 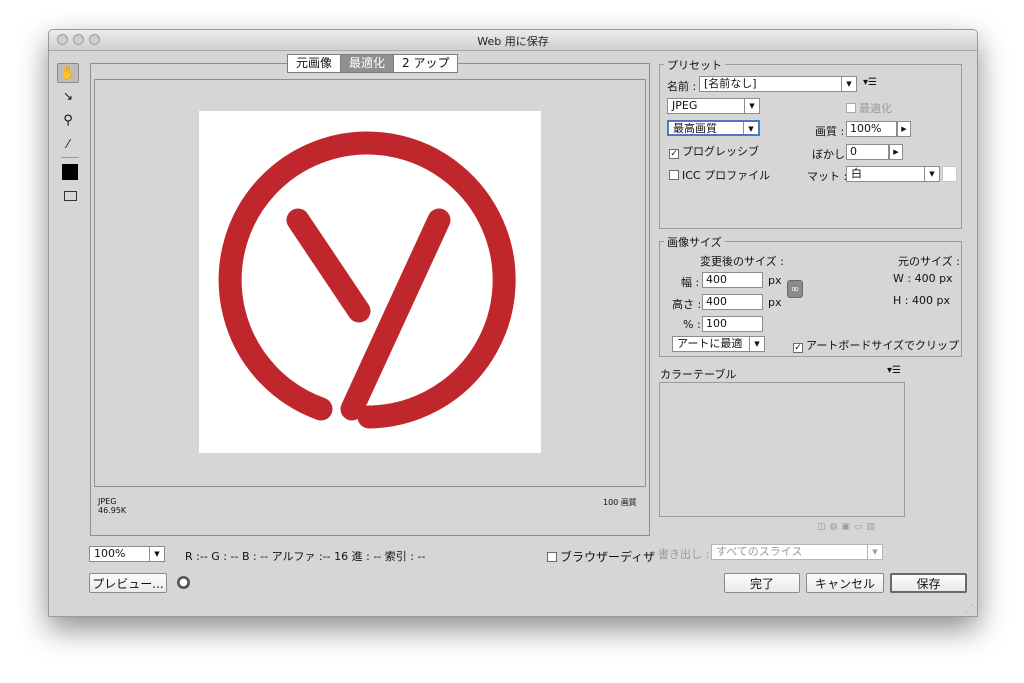 I want to click on quality-slider-button: ▶, so click(x=904, y=129).